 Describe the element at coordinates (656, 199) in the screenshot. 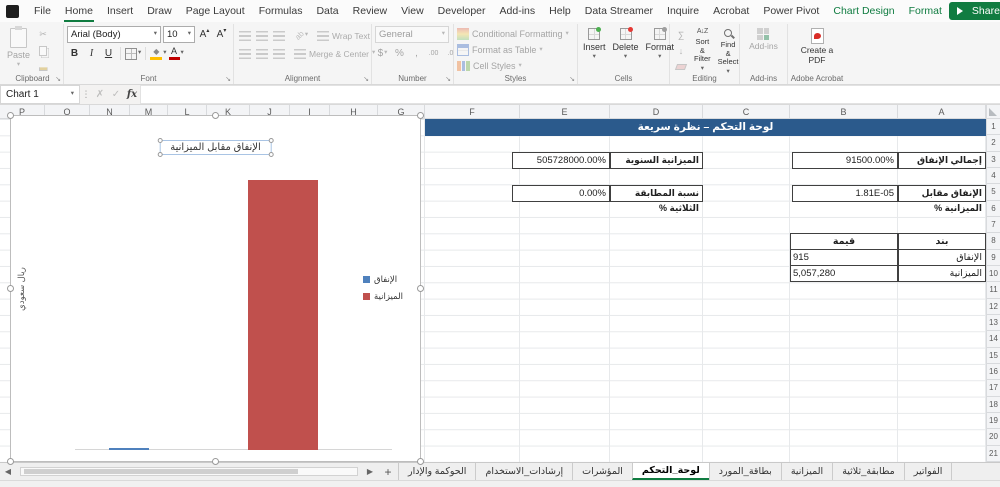

I see `kpi-label-match-rate: نسبة المطابقة الثلاثية %` at that location.